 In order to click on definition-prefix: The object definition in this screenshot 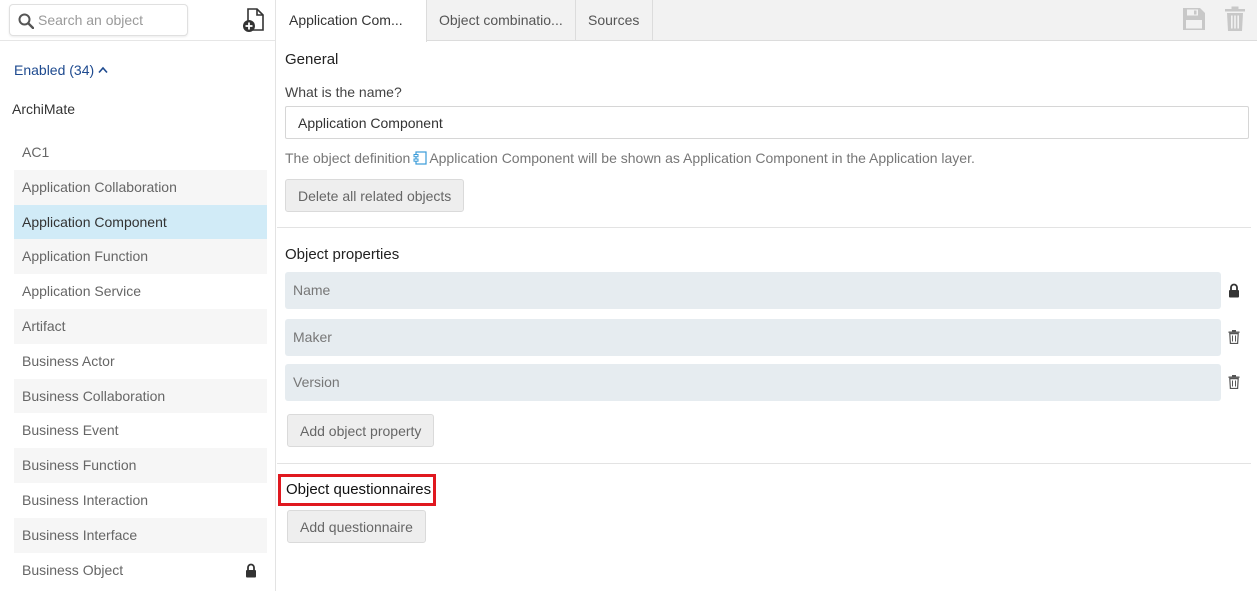, I will do `click(348, 158)`.